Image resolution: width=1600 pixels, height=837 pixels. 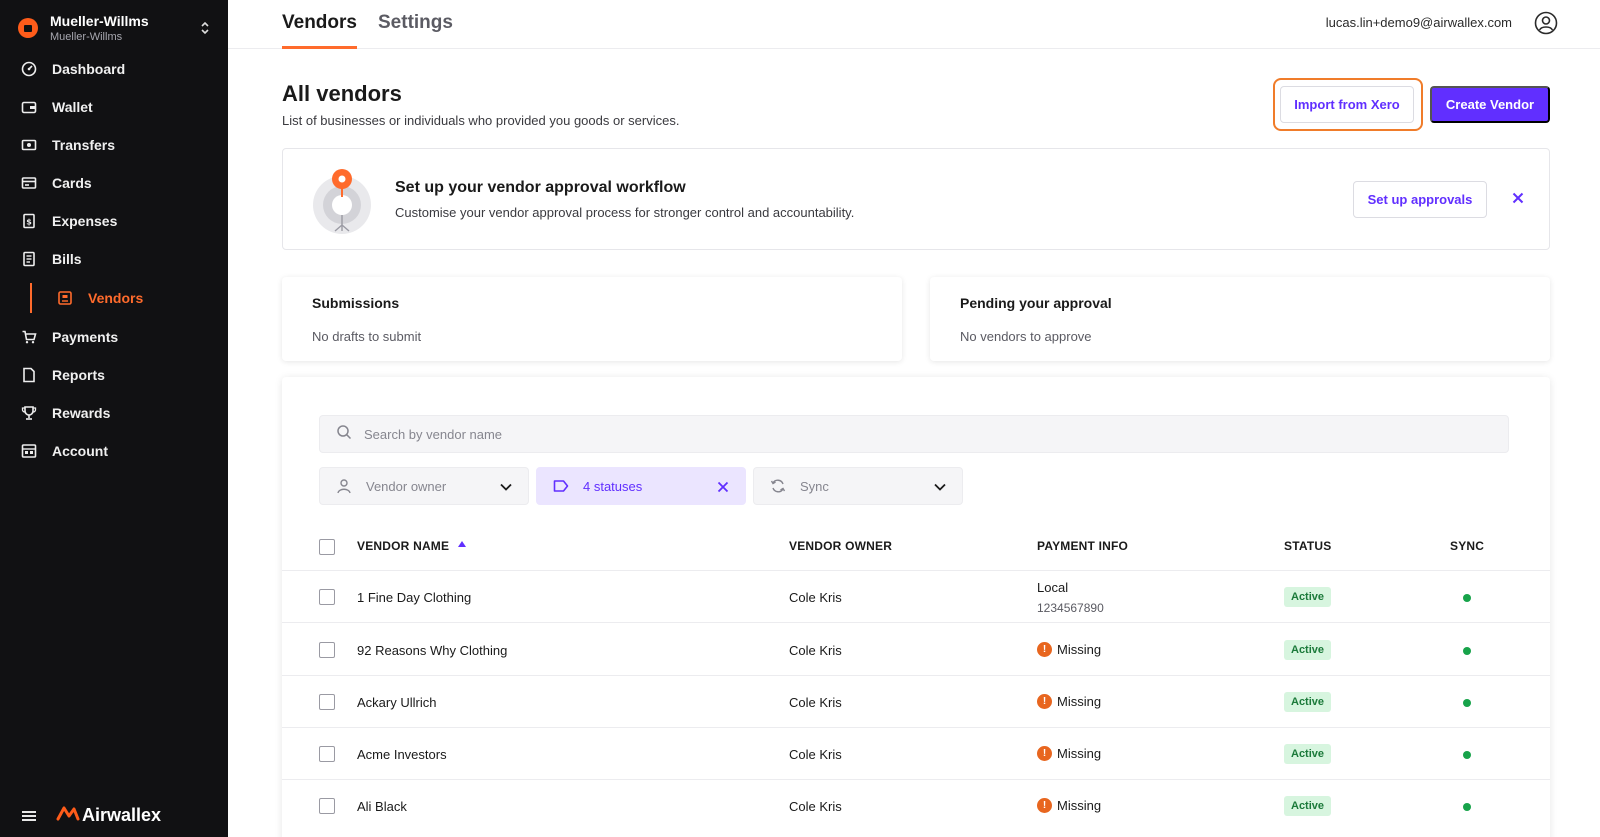 What do you see at coordinates (29, 259) in the screenshot?
I see `bills-icon` at bounding box center [29, 259].